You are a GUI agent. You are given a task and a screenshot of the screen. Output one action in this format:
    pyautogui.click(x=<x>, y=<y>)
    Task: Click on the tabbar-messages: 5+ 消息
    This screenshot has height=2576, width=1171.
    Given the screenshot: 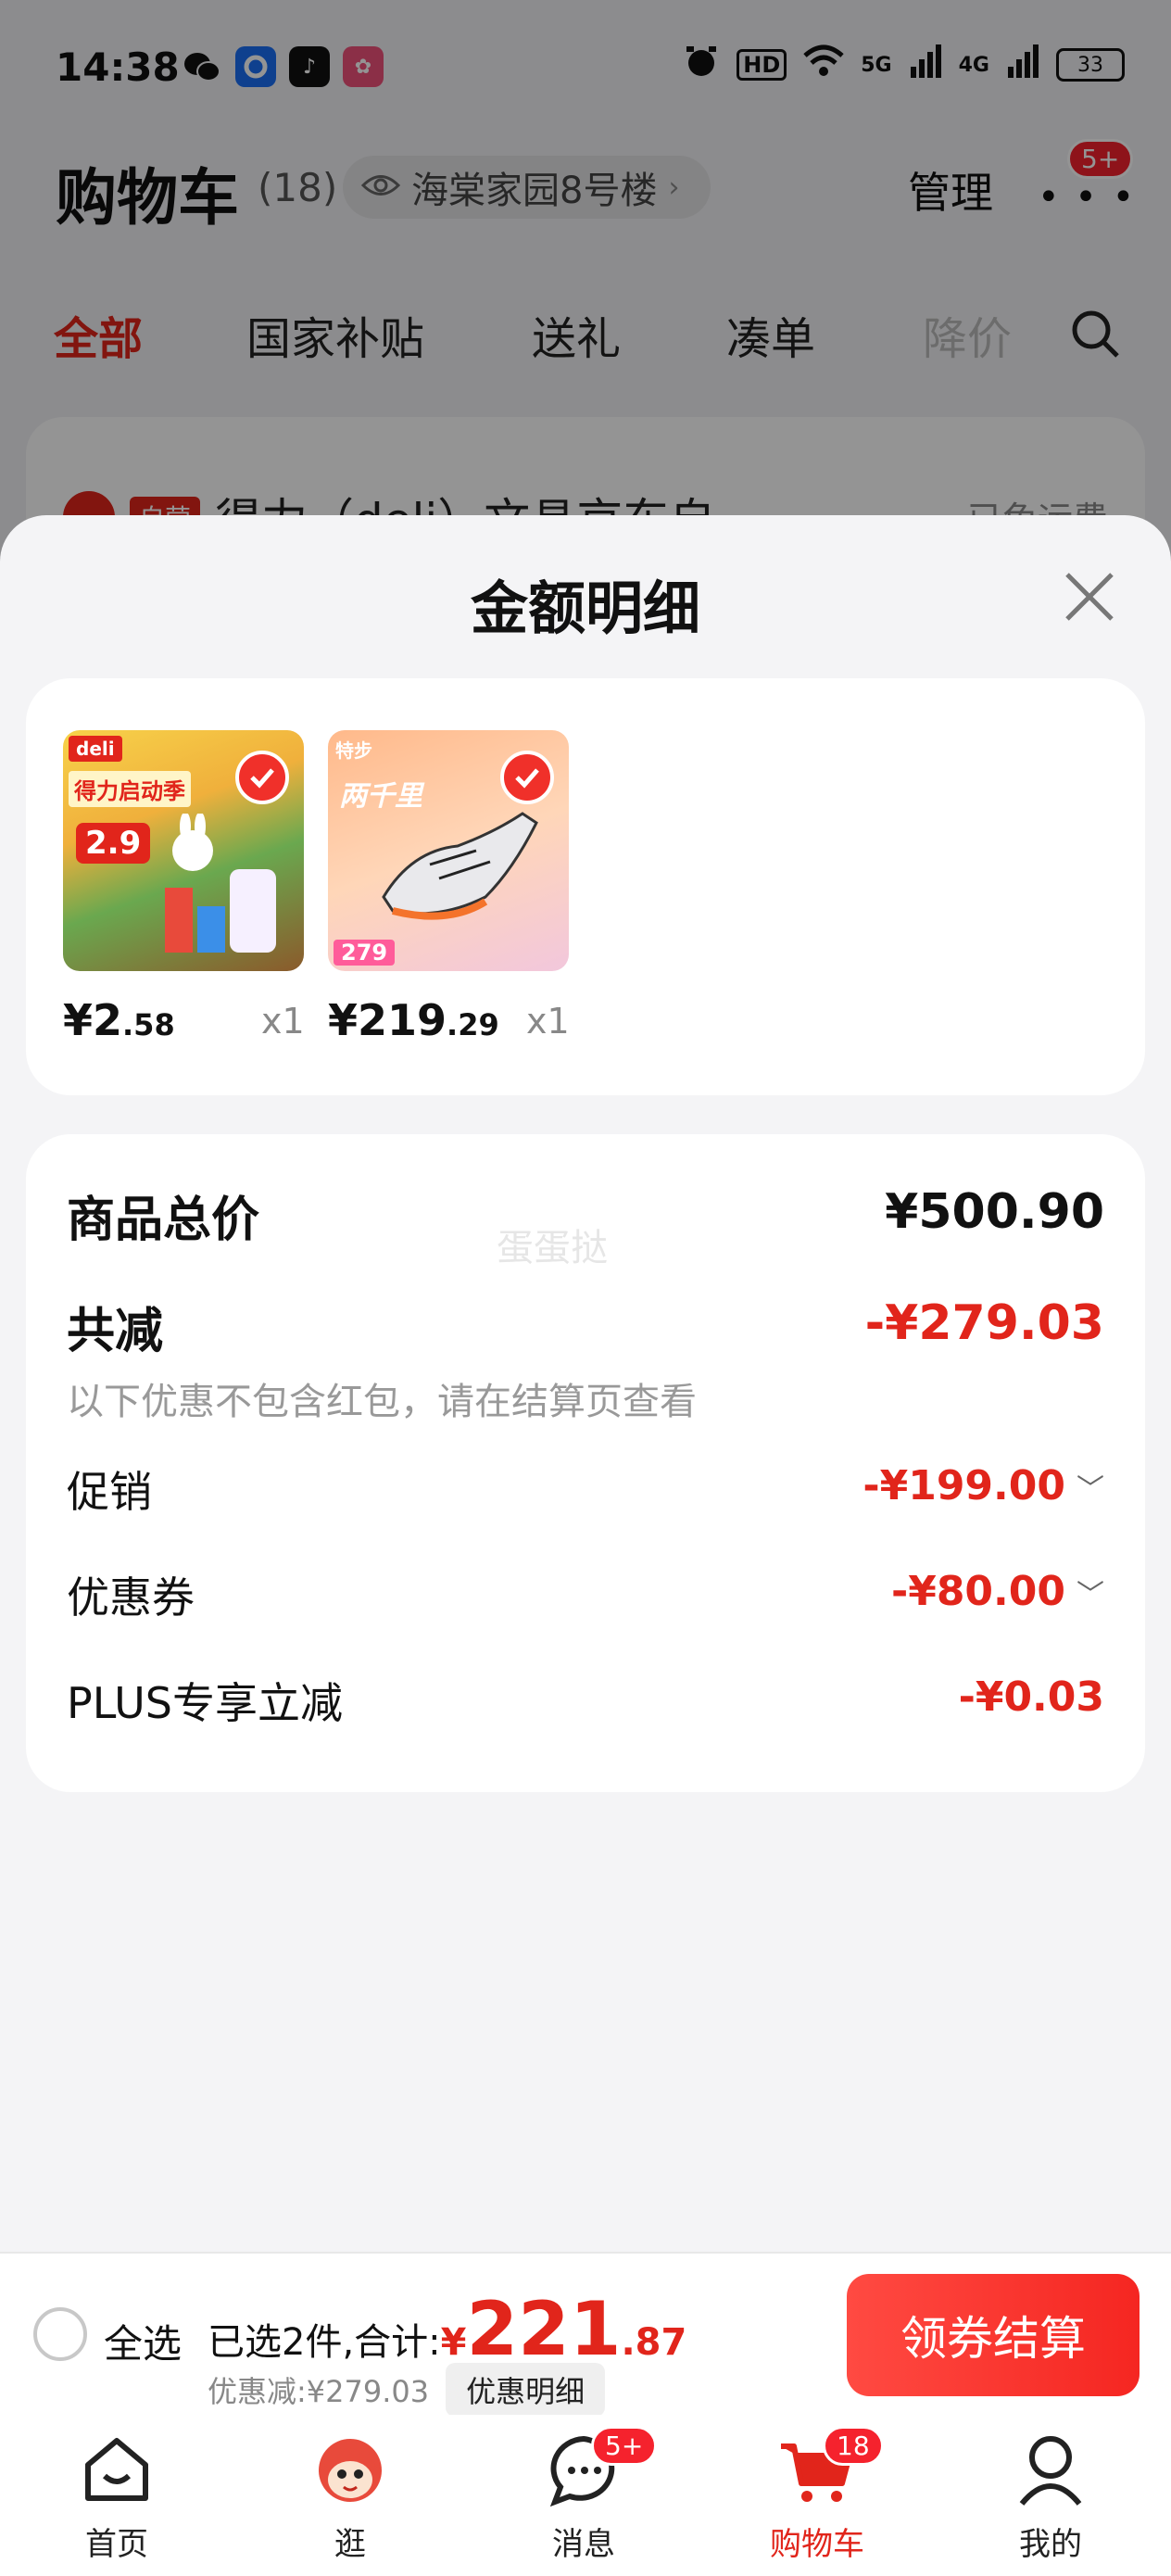 What is the action you would take?
    pyautogui.click(x=584, y=2495)
    